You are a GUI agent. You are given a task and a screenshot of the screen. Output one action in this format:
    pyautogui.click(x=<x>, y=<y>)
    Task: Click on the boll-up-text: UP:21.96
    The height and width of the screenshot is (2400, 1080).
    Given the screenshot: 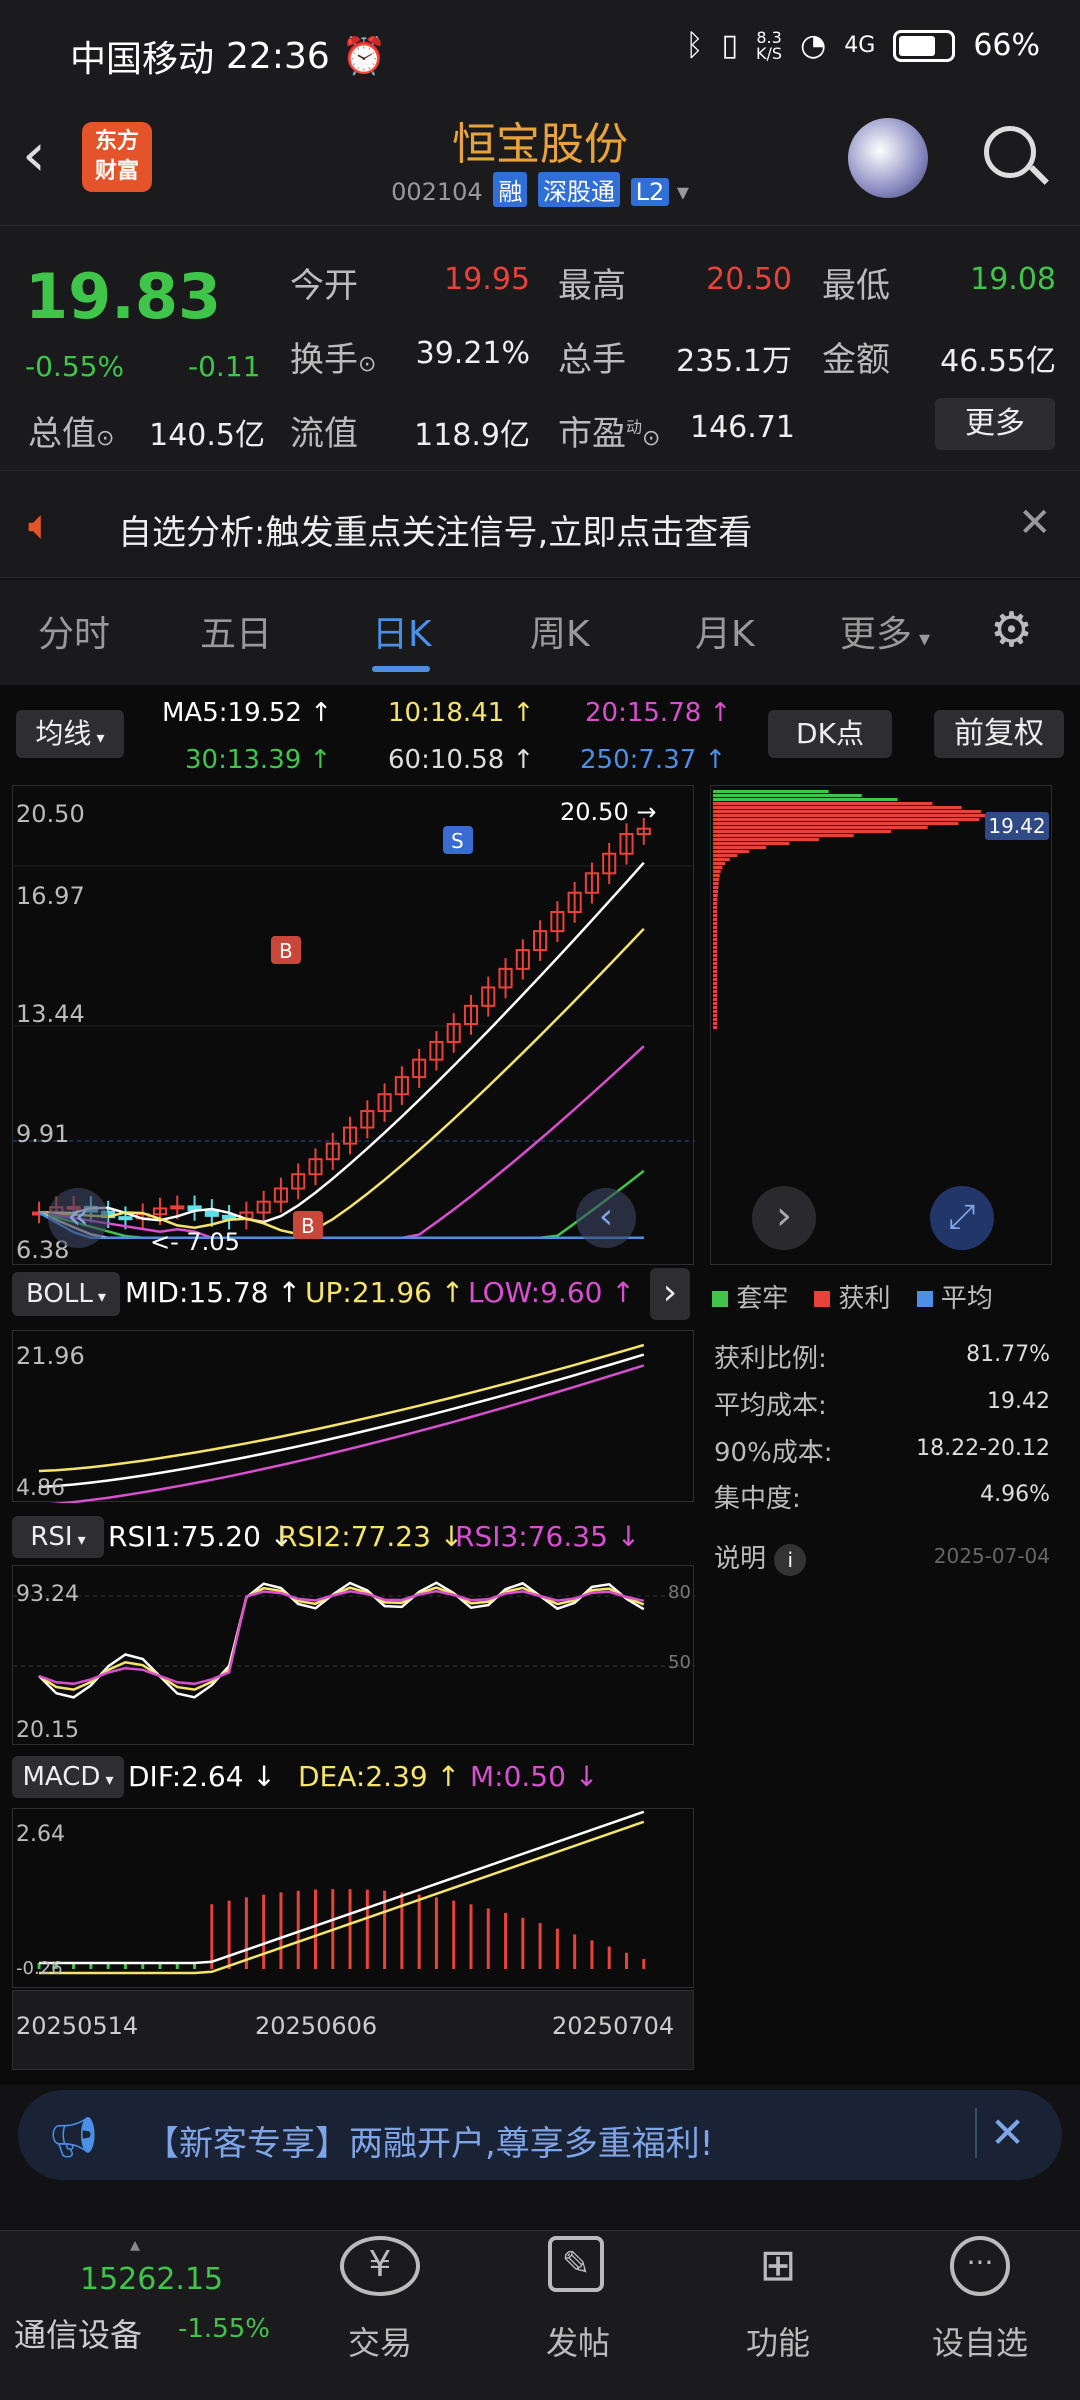 What is the action you would take?
    pyautogui.click(x=368, y=1292)
    